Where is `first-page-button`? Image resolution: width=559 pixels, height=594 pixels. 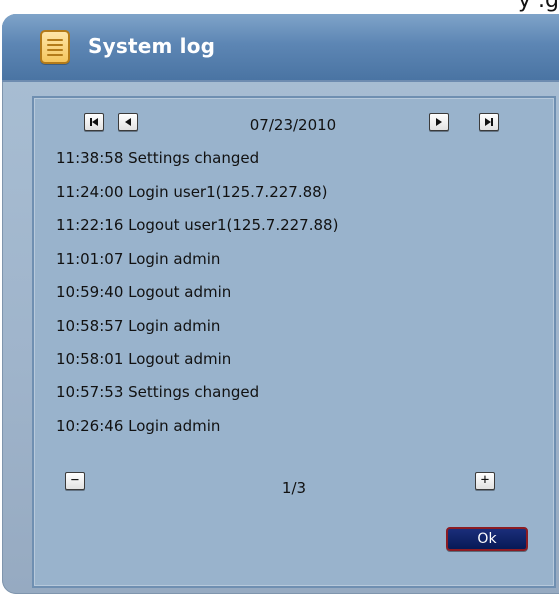
first-page-button is located at coordinates (94, 122).